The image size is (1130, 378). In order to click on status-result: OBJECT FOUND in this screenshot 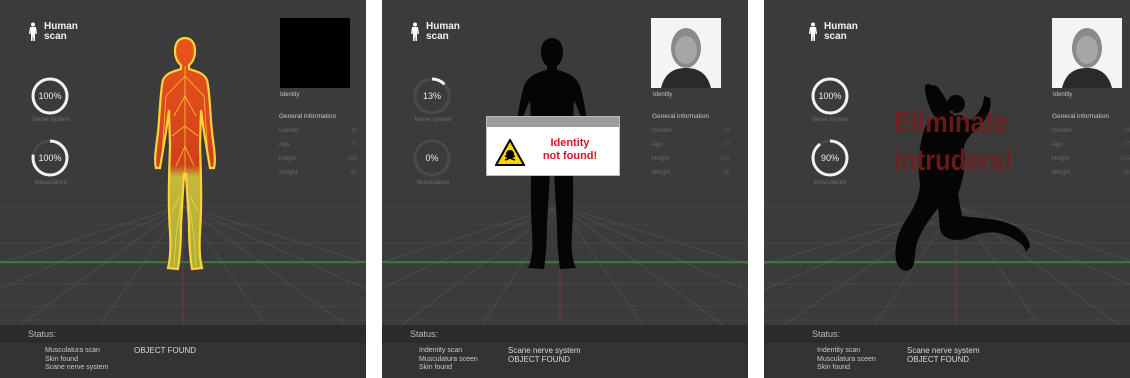, I will do `click(165, 350)`.